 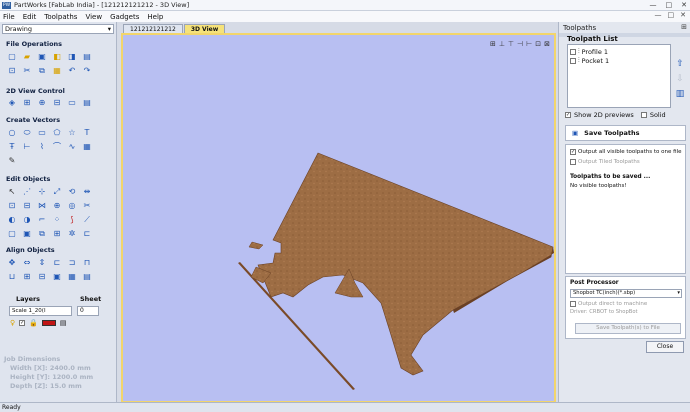 I want to click on save-to-file-button: Save Toolpath(s) to File, so click(x=628, y=328).